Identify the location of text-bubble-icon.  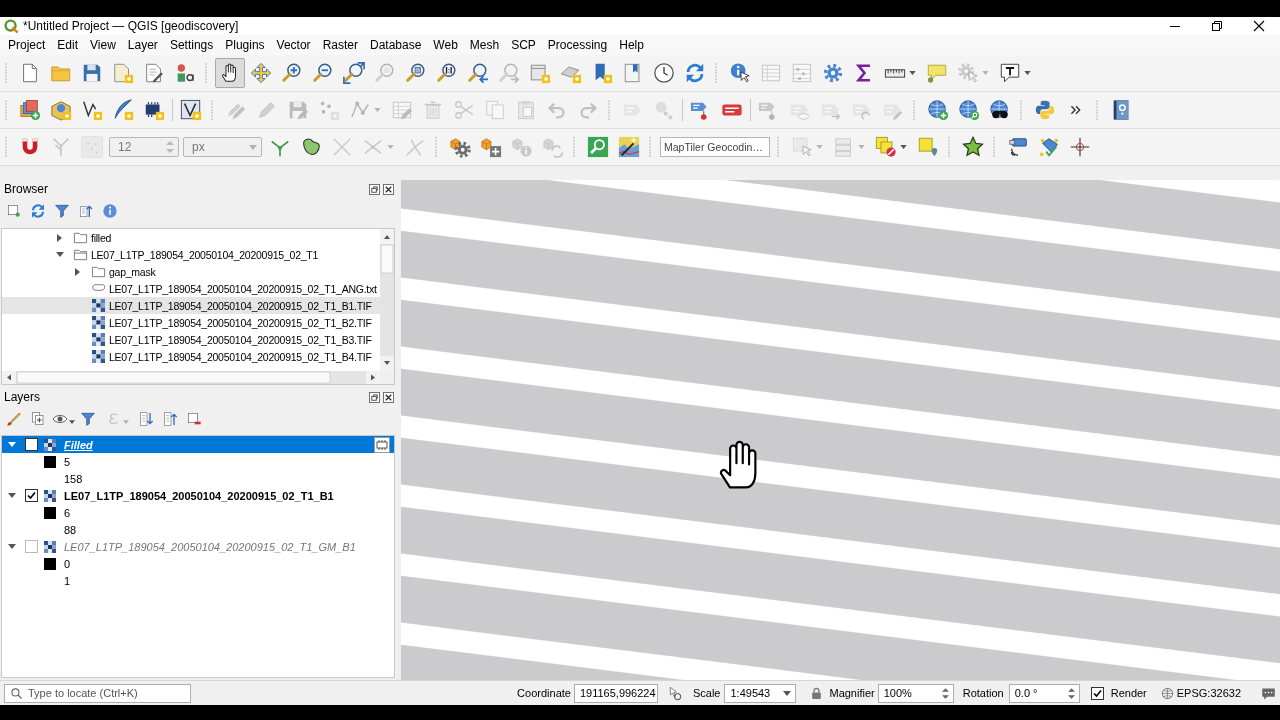
(1010, 73).